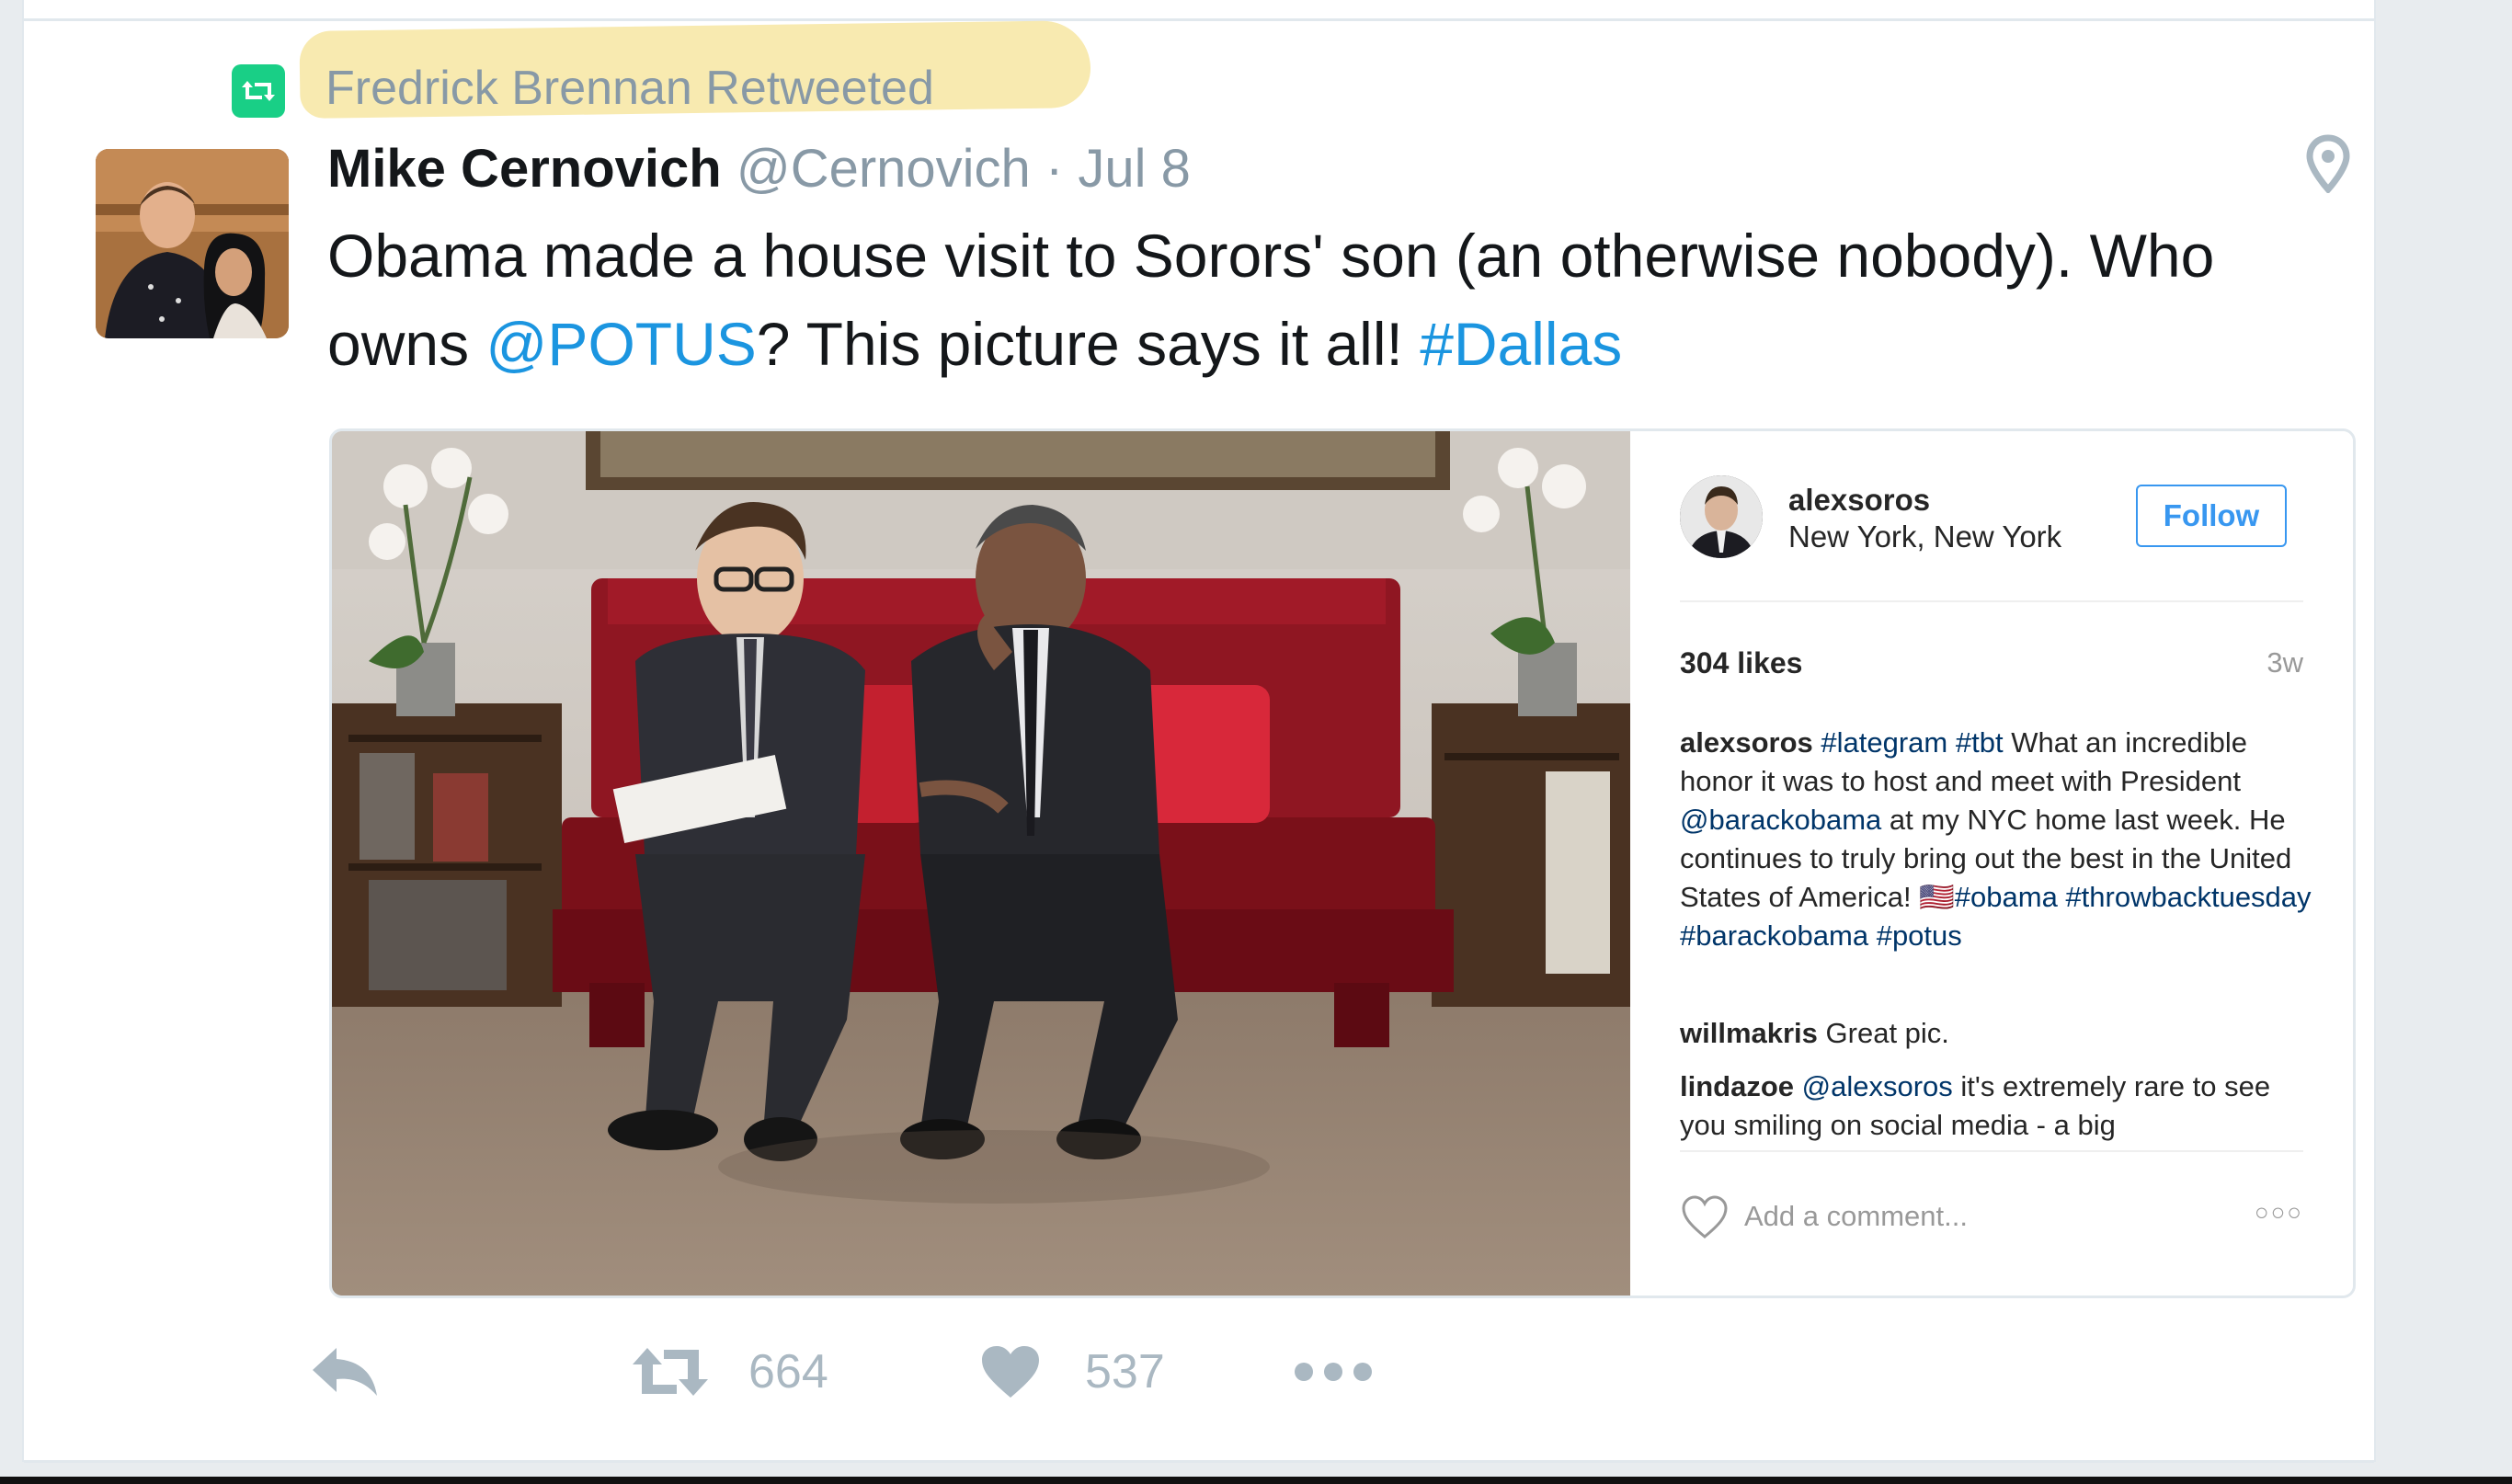 This screenshot has height=1484, width=2512. I want to click on flag-emoji: 🇺🇸, so click(1937, 897).